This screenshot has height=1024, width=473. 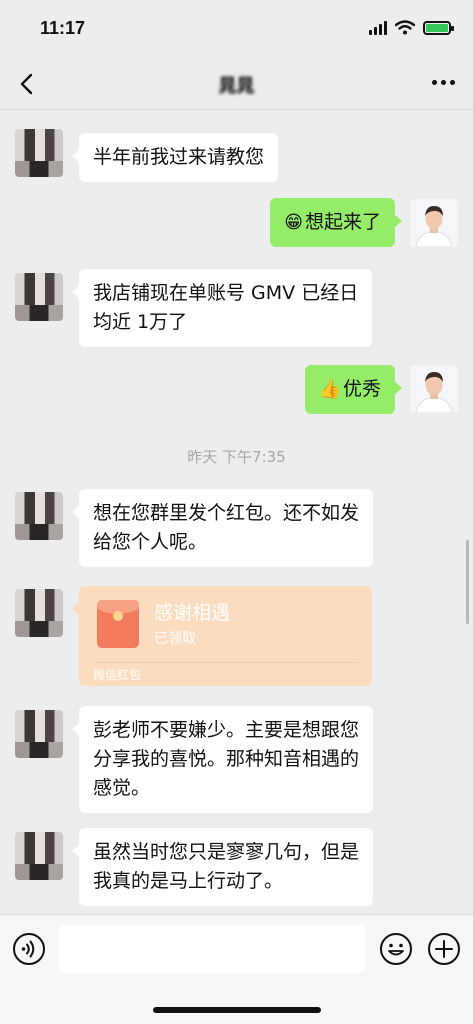 What do you see at coordinates (236, 457) in the screenshot?
I see `message-timestamp: 昨天 下午7:35` at bounding box center [236, 457].